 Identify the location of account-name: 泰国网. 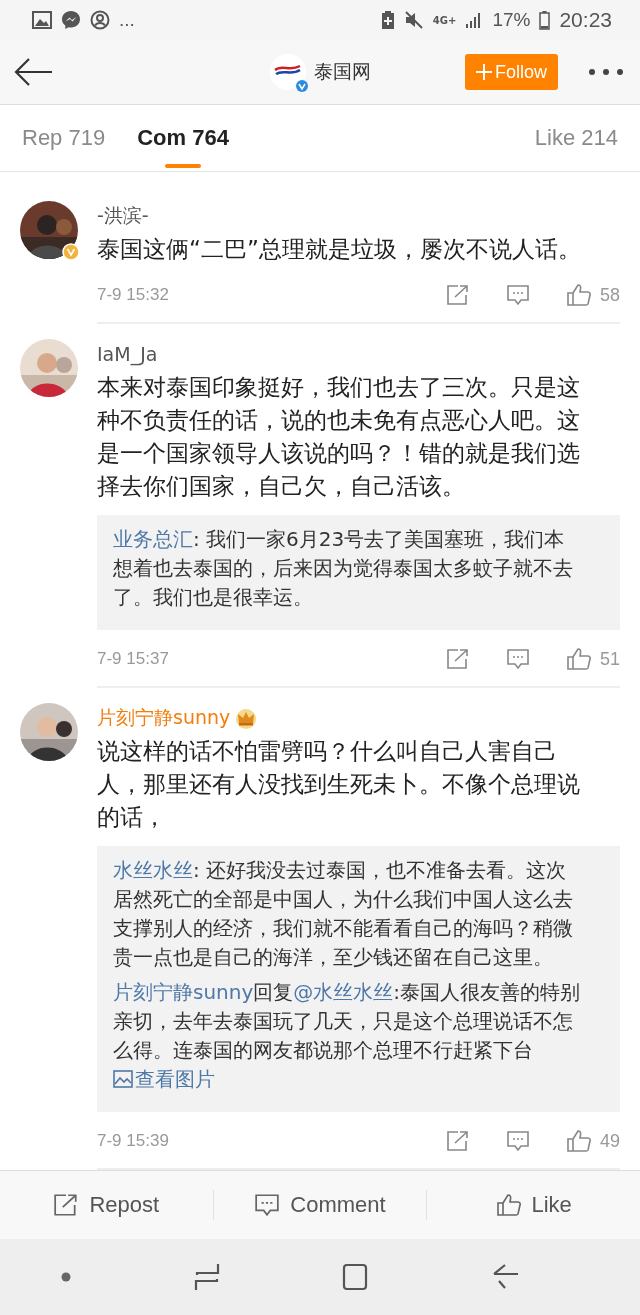
(342, 72).